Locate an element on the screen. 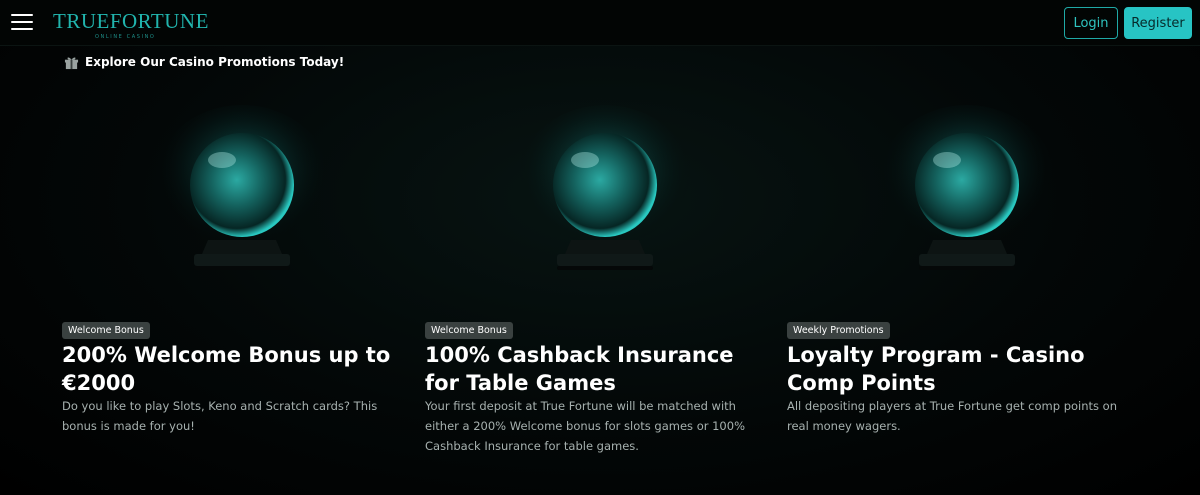 The width and height of the screenshot is (1200, 495). hamburger-menu-icon is located at coordinates (22, 22).